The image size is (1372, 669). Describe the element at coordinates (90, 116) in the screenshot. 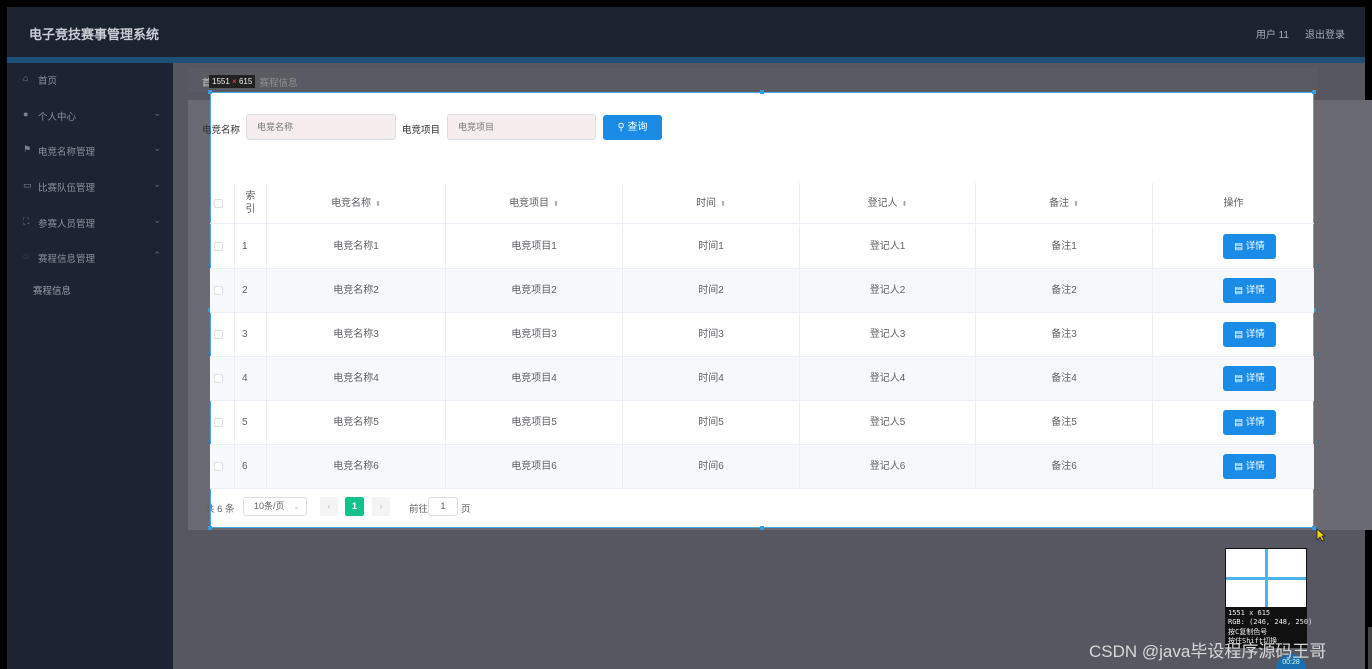

I see `sidebar-item-personal-center: ● 个人中心 ⌄` at that location.